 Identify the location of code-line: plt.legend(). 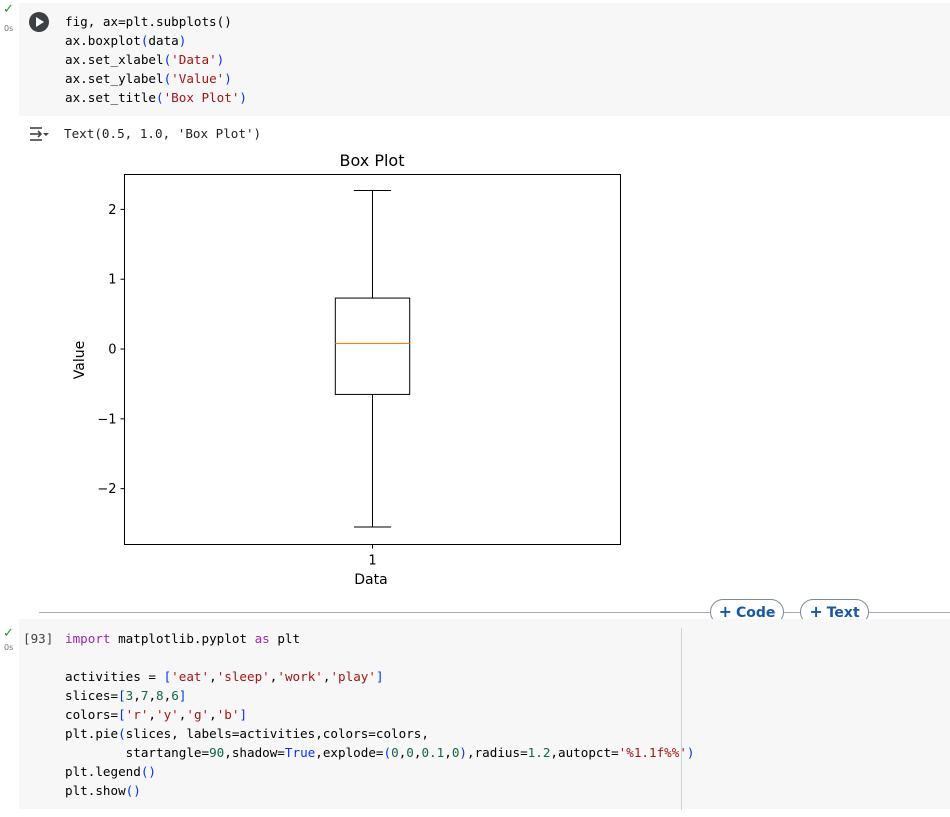
(110, 771).